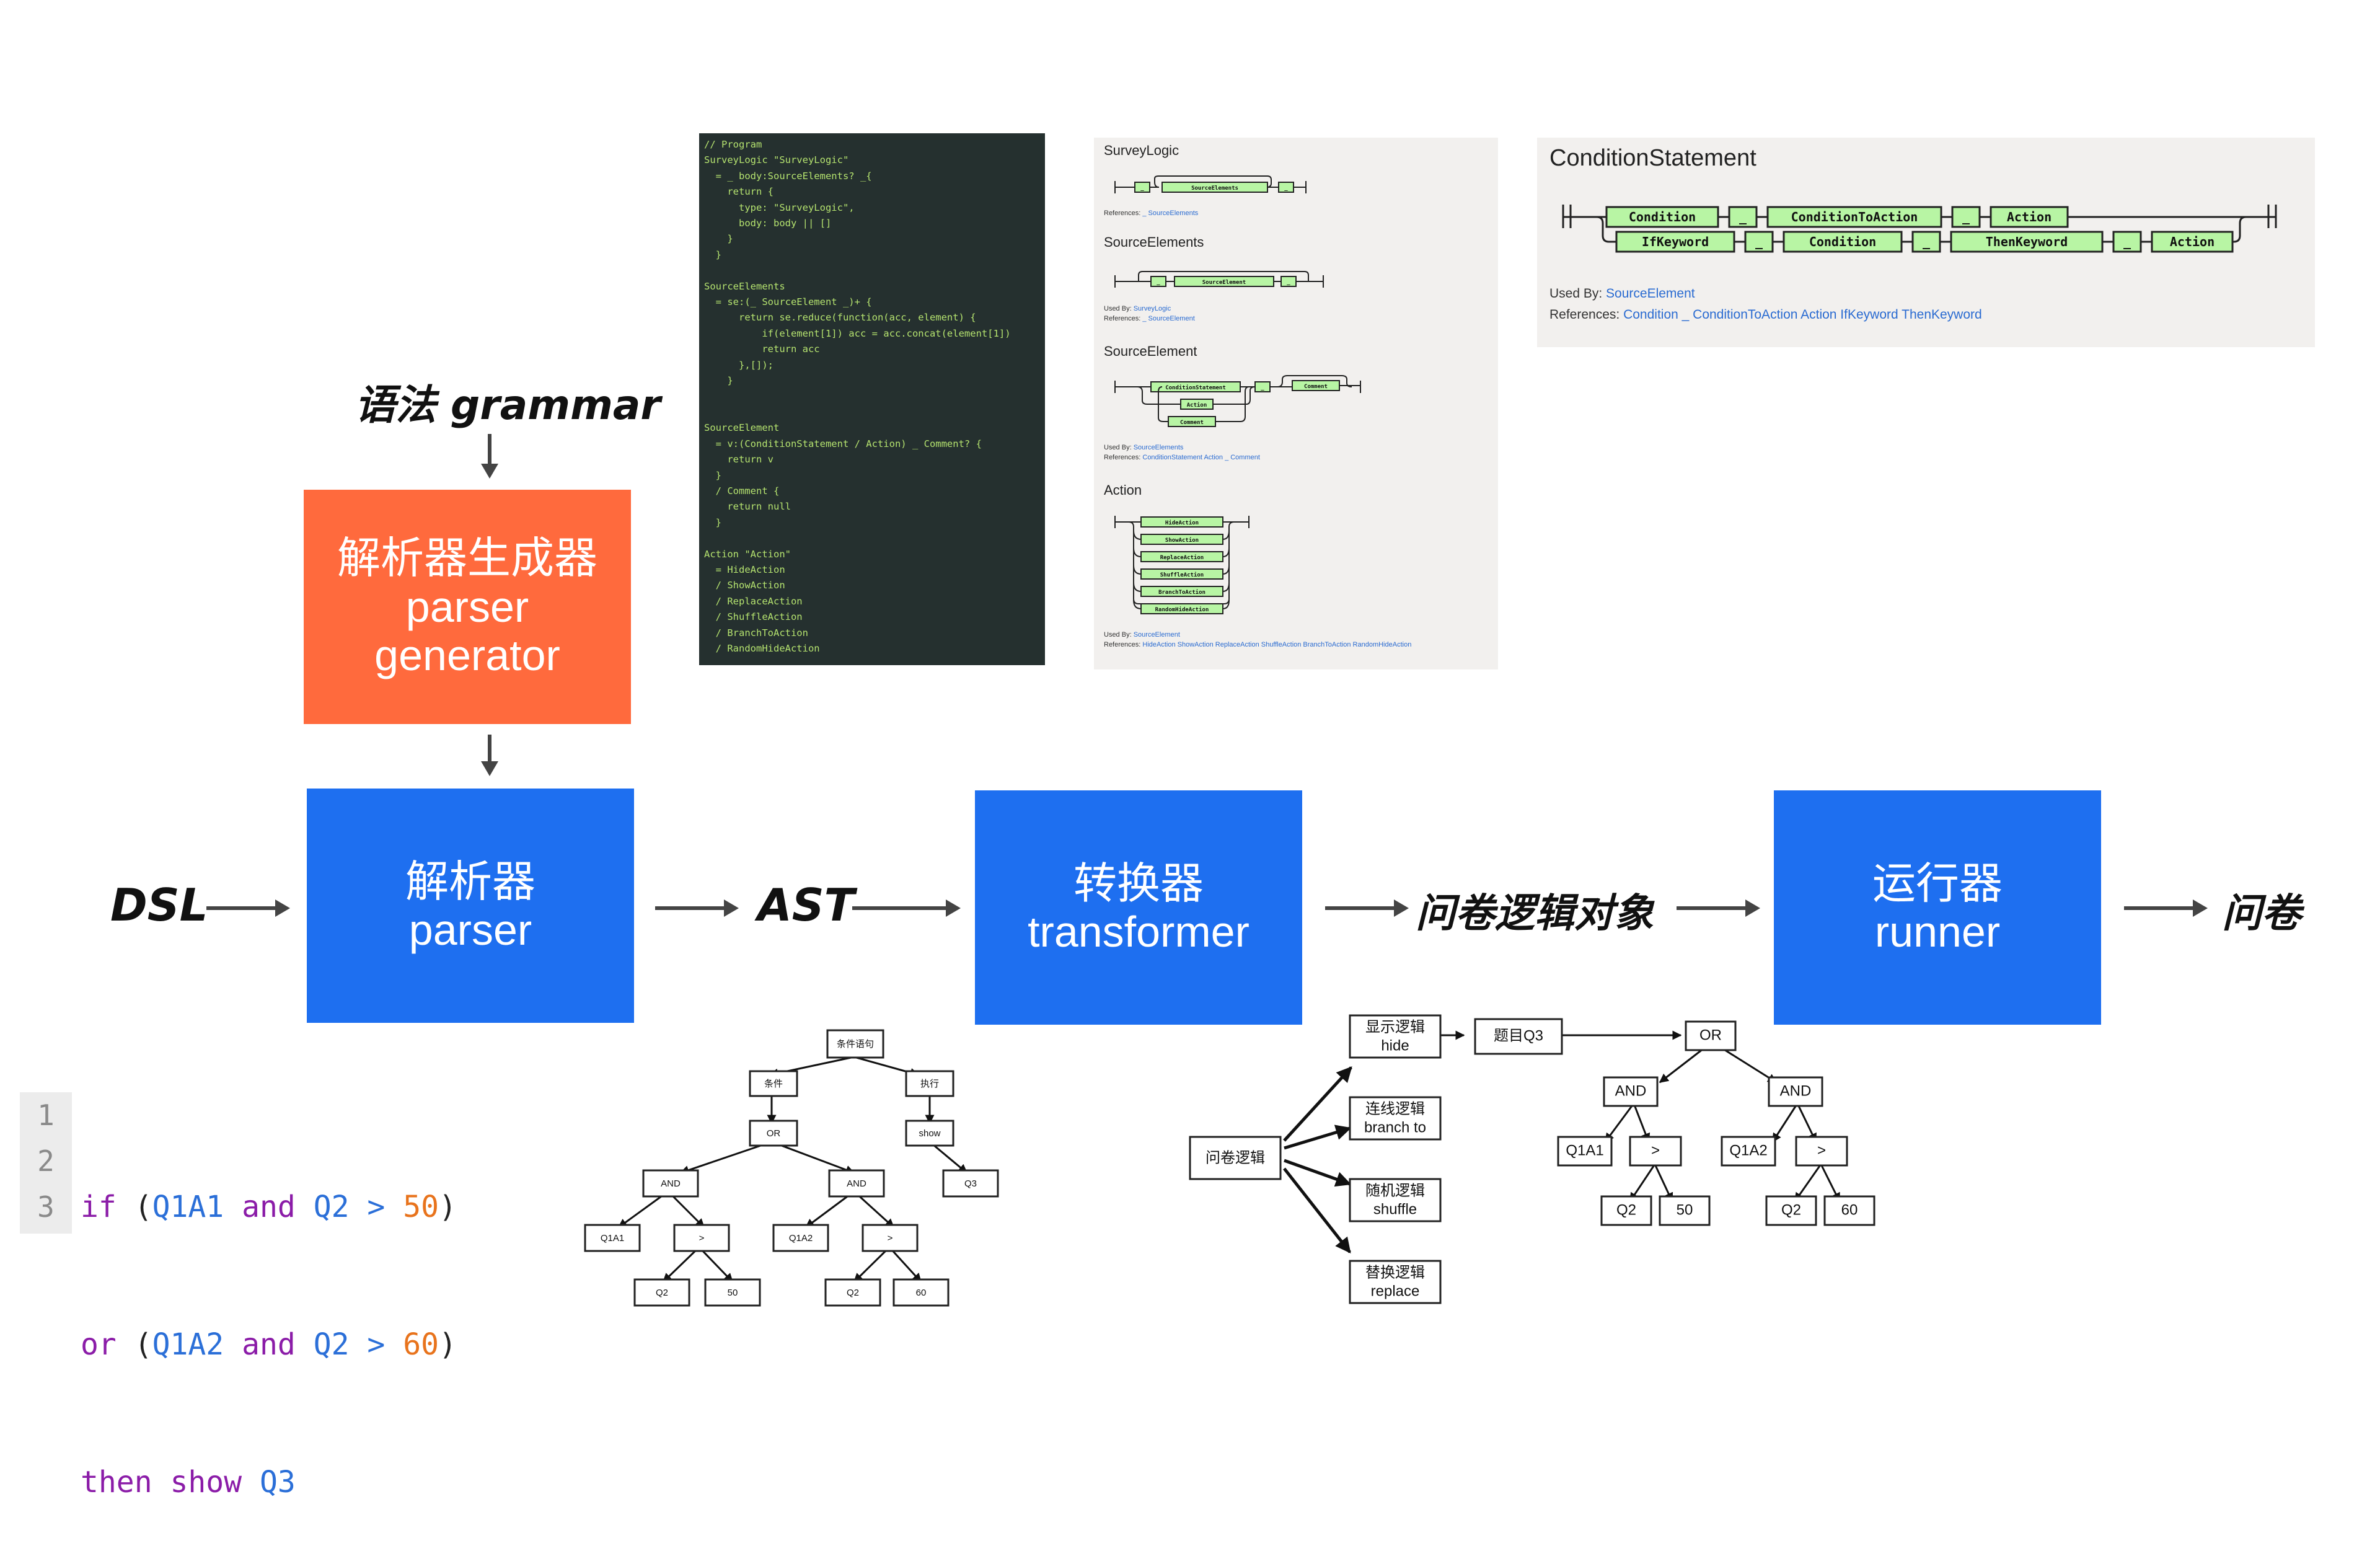 This screenshot has width=2380, height=1551. Describe the element at coordinates (855, 1044) in the screenshot. I see `ast-root-node: 条件语句` at that location.